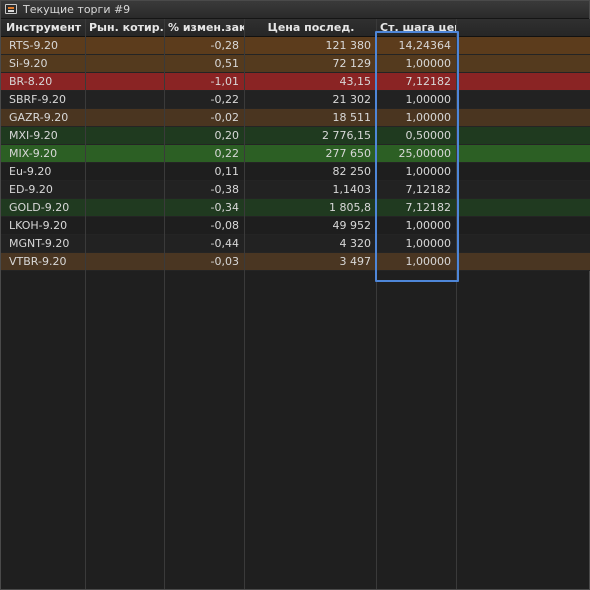  What do you see at coordinates (31, 189) in the screenshot?
I see `cell-instrument: ED-9.20` at bounding box center [31, 189].